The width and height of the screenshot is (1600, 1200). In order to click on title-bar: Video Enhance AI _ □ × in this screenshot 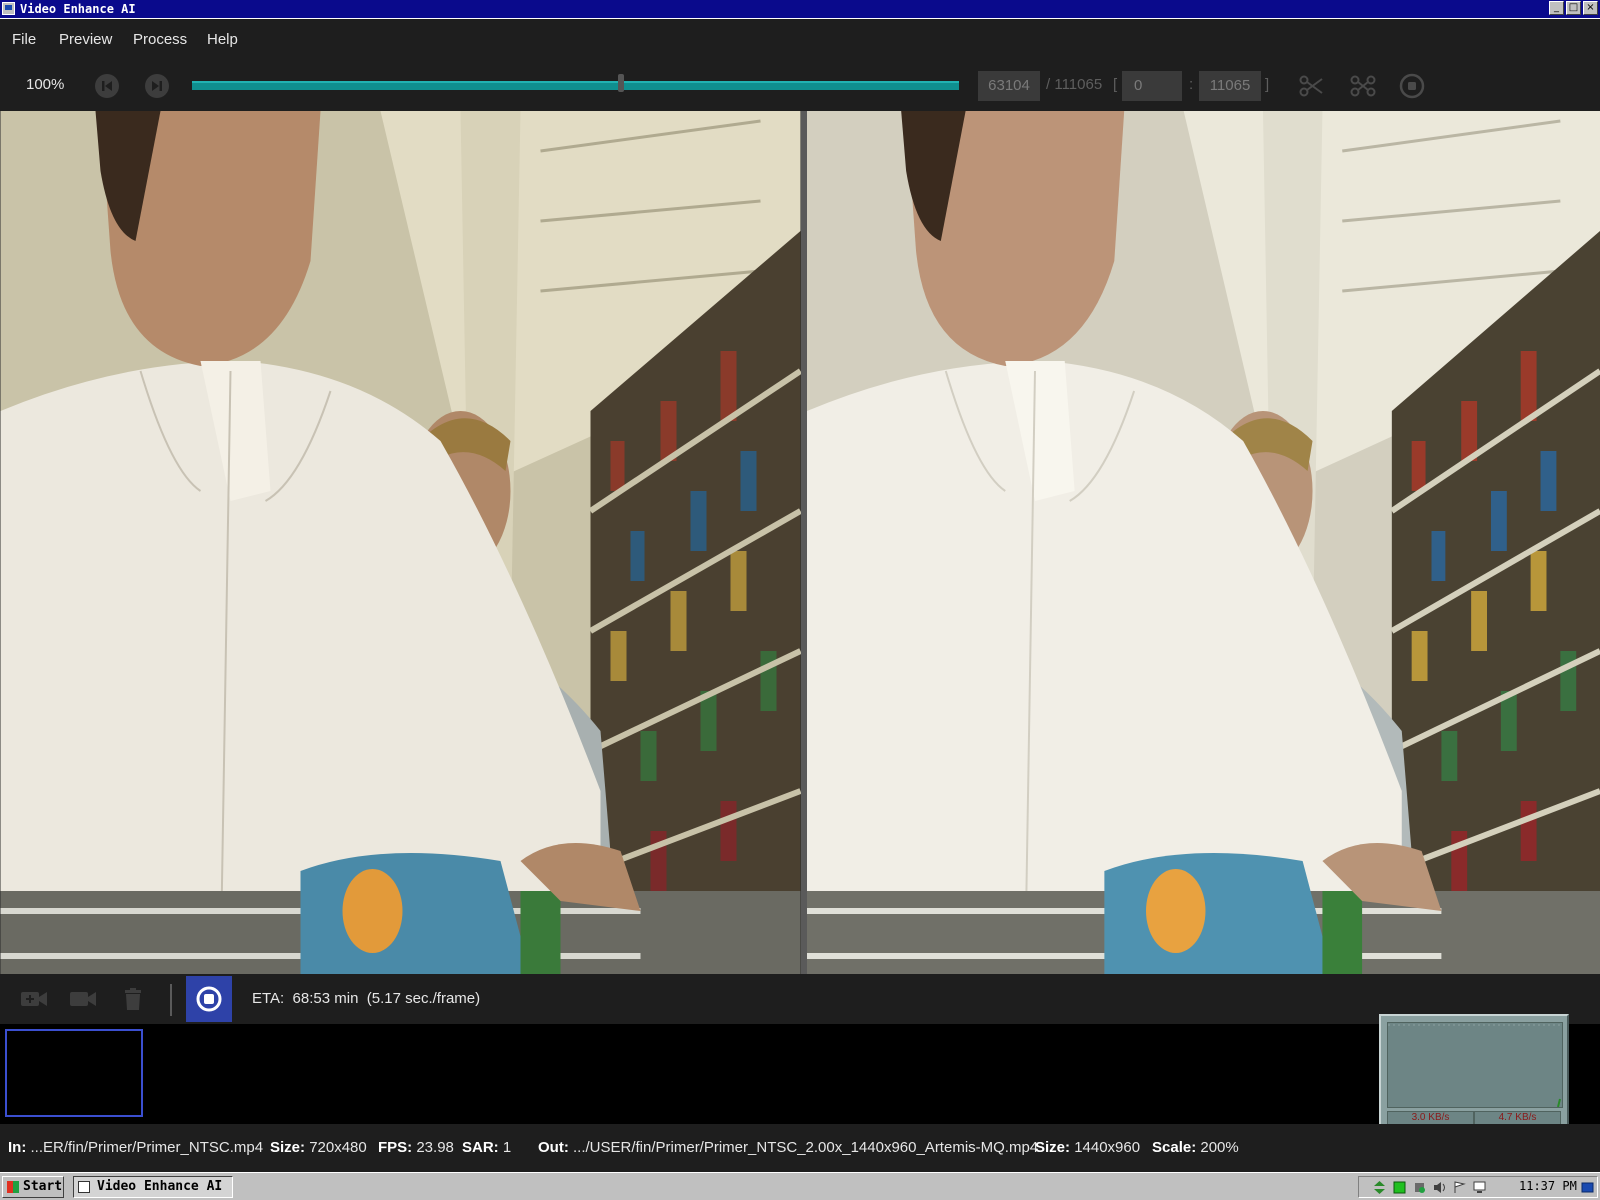, I will do `click(800, 9)`.